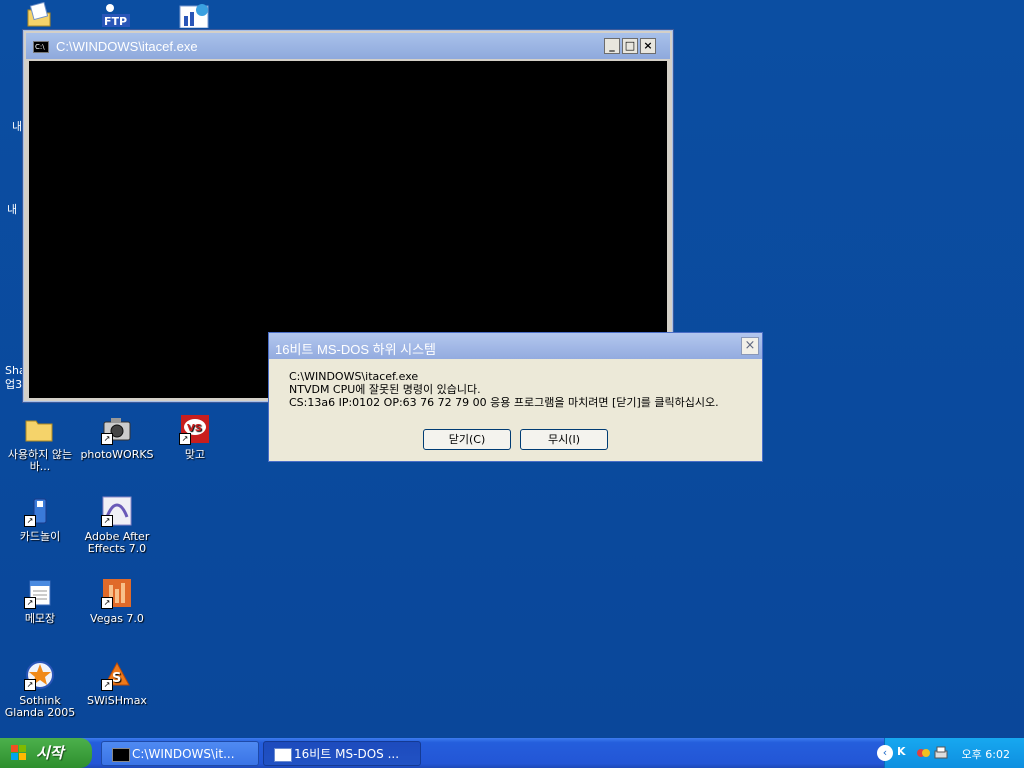 The width and height of the screenshot is (1024, 768). Describe the element at coordinates (195, 429) in the screenshot. I see `vs-game-icon: VS ↗` at that location.